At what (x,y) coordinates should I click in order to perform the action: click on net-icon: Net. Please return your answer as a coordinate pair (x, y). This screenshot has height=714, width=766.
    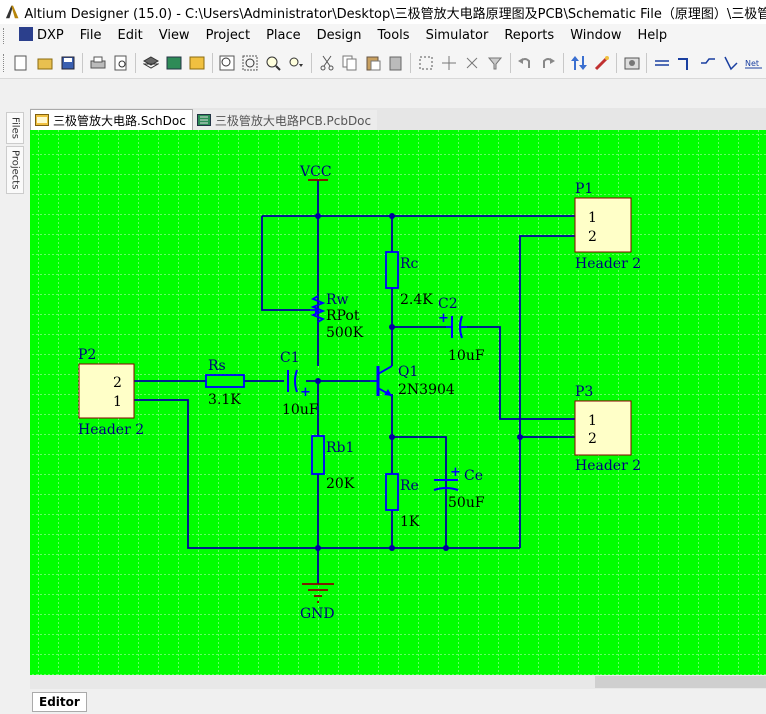
    Looking at the image, I should click on (754, 63).